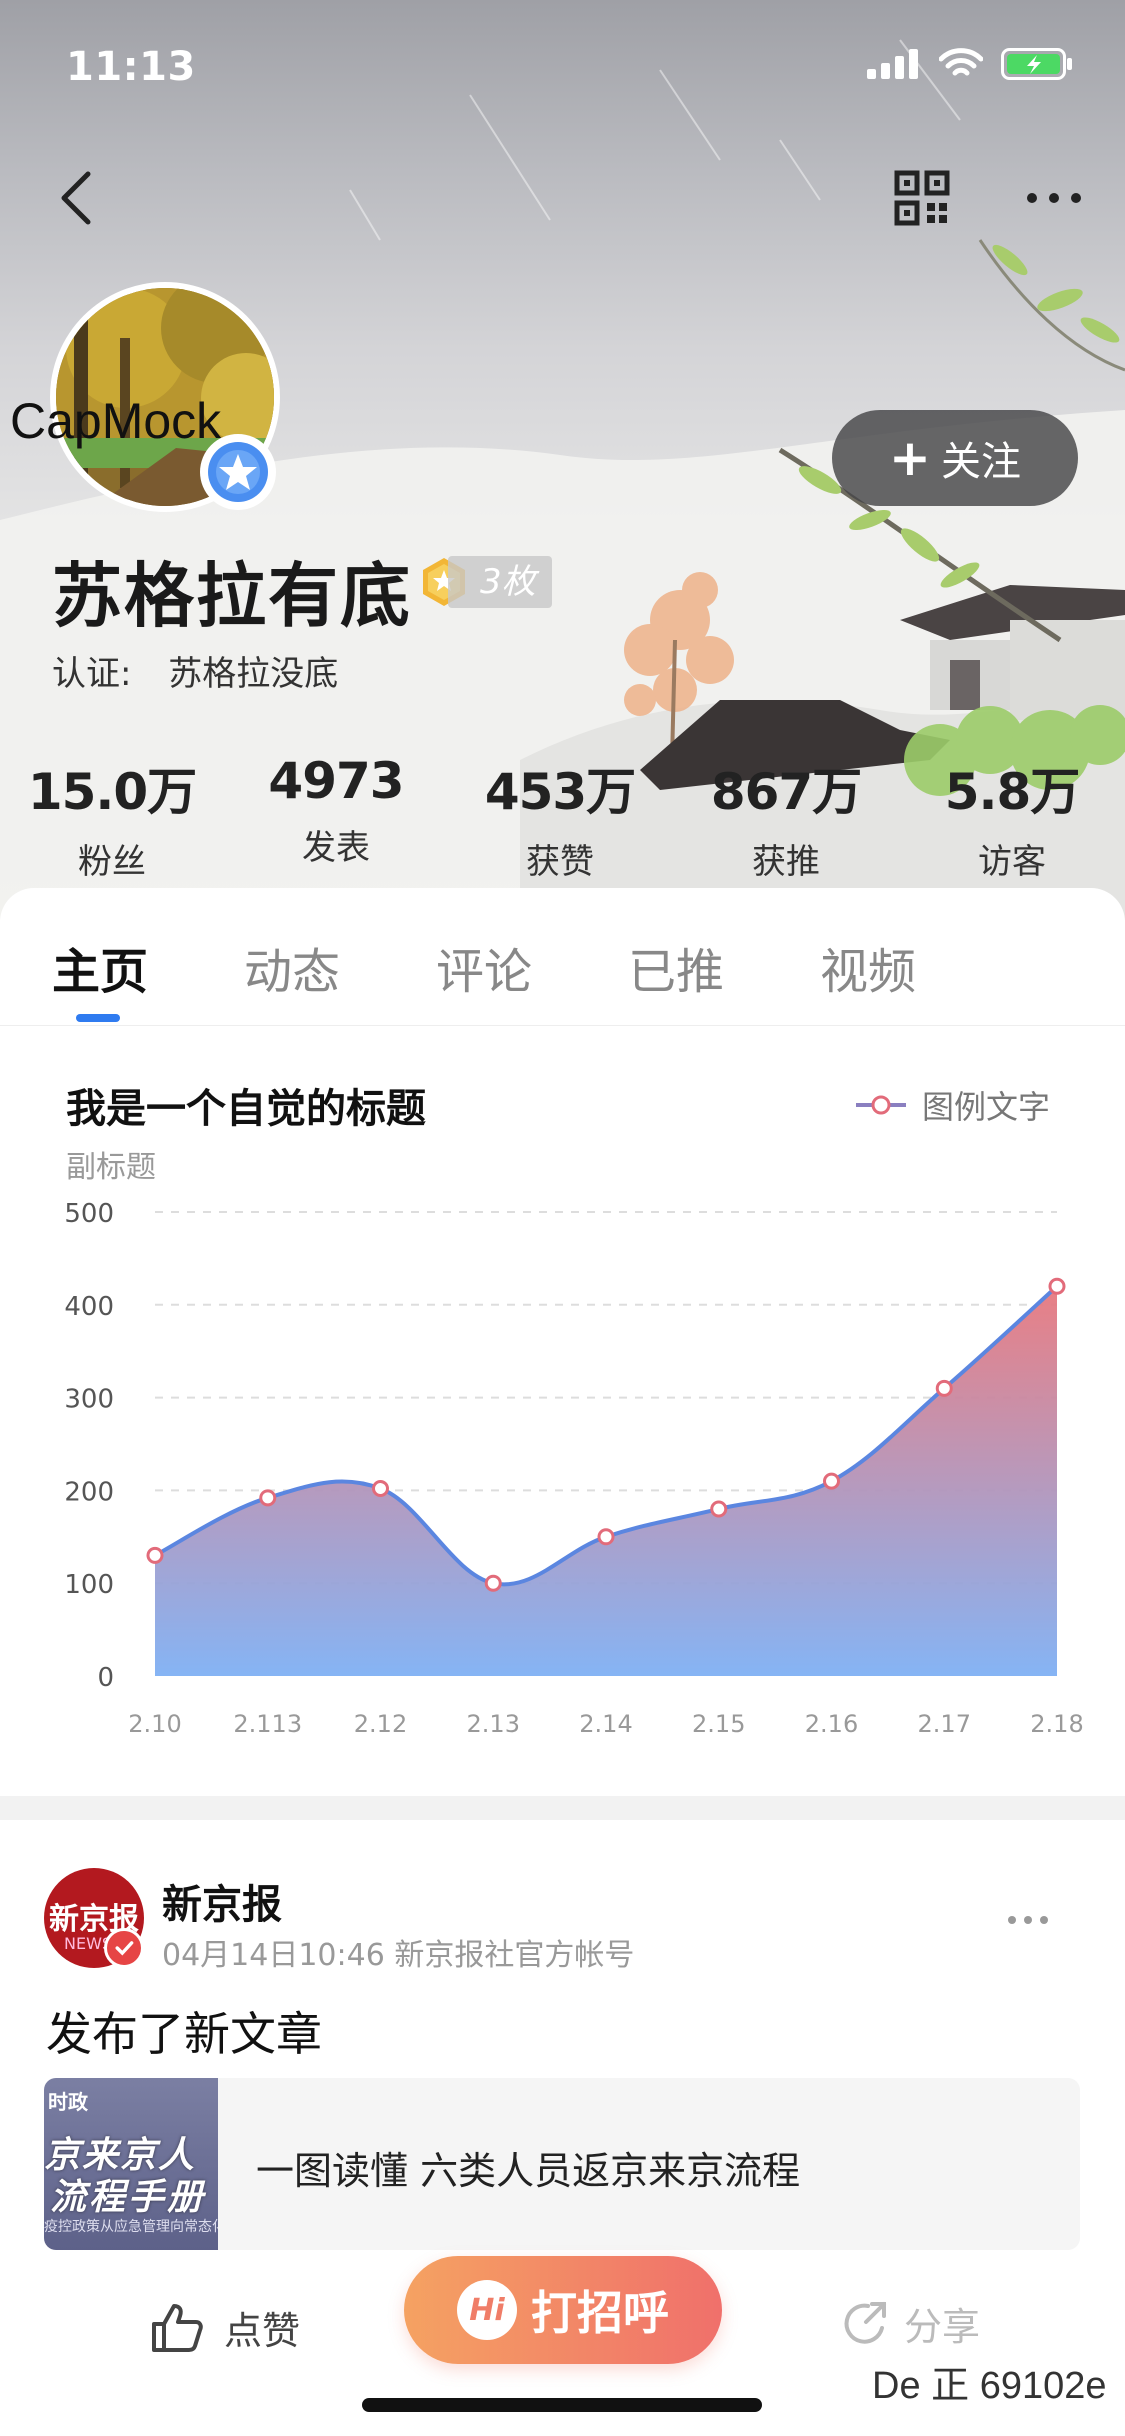 Image resolution: width=1125 pixels, height=2436 pixels. I want to click on share-icon, so click(865, 2322).